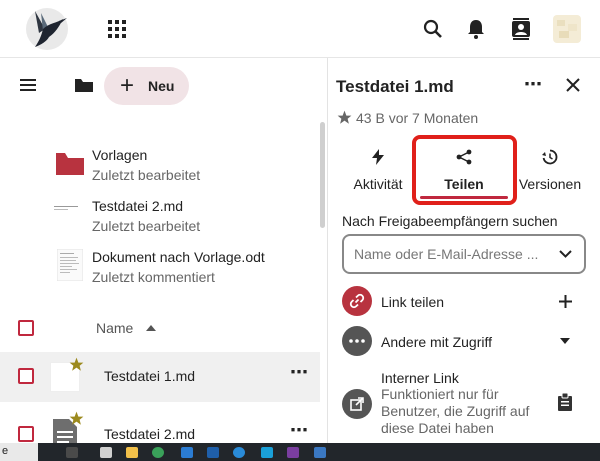  Describe the element at coordinates (127, 85) in the screenshot. I see `plus-icon: +` at that location.